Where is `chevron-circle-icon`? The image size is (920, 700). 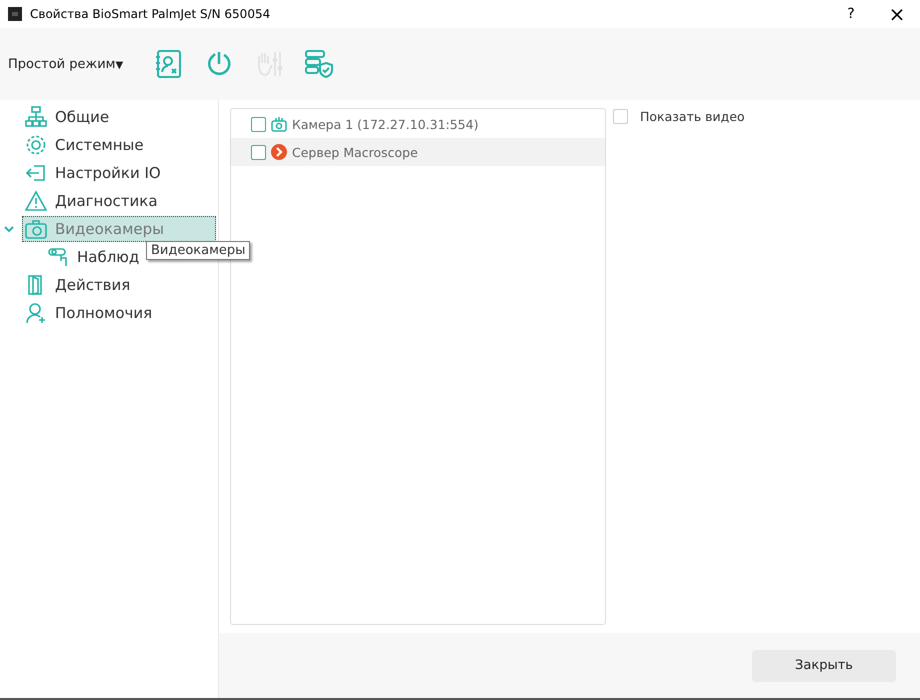 chevron-circle-icon is located at coordinates (279, 152).